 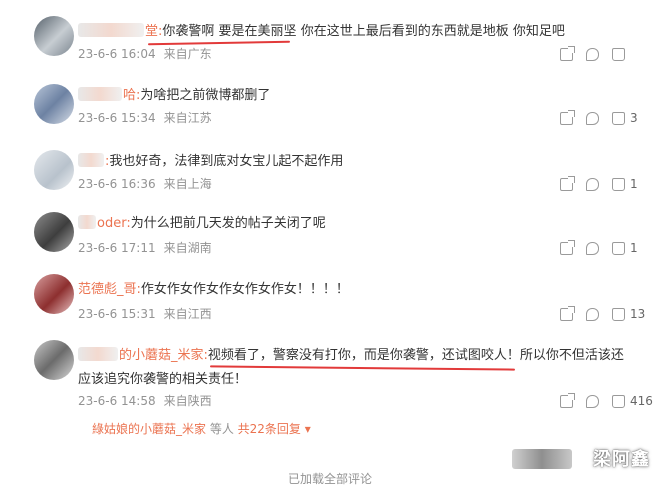 I want to click on red-underline, so click(x=362, y=368).